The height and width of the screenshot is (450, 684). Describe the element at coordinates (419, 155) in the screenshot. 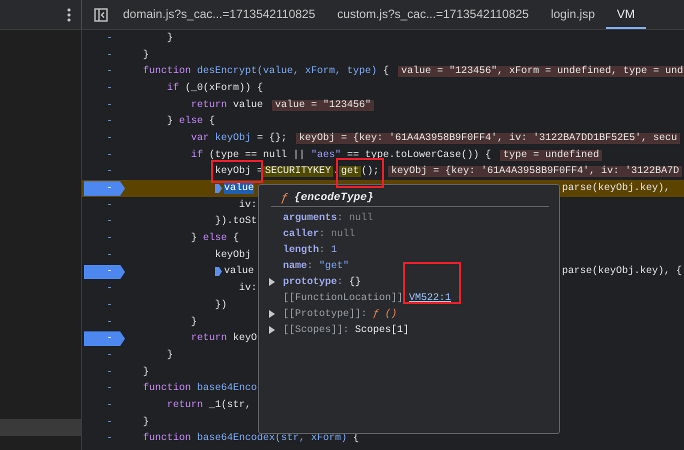

I see `code-text: == type.toLowerCase()) {` at that location.